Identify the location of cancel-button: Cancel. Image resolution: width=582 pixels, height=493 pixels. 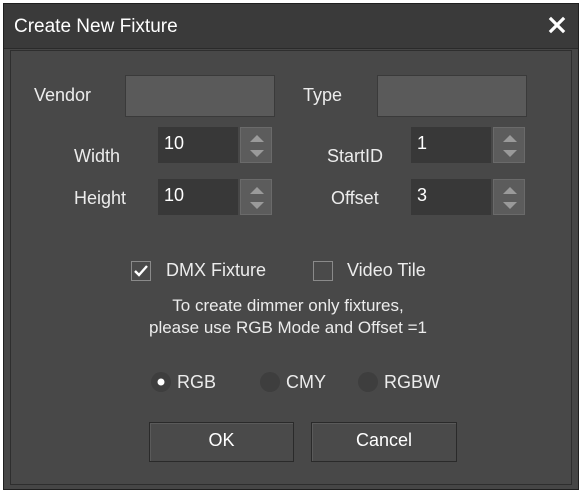
(384, 442).